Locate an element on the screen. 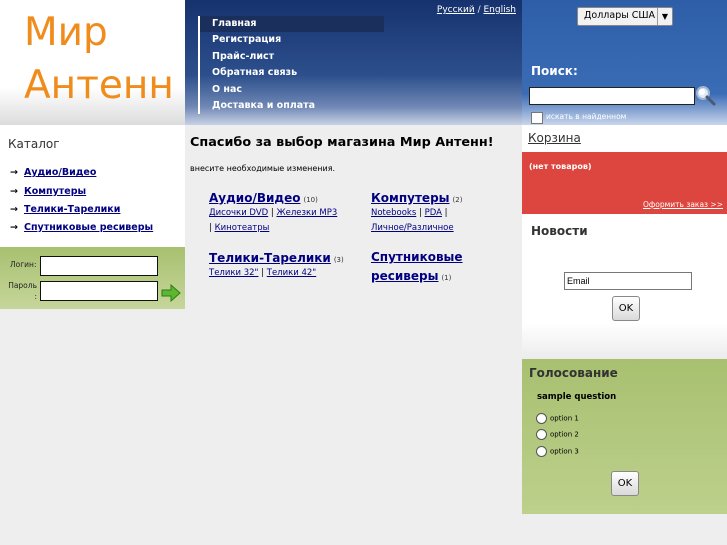 The image size is (727, 545). news-panel: Новости OK is located at coordinates (624, 286).